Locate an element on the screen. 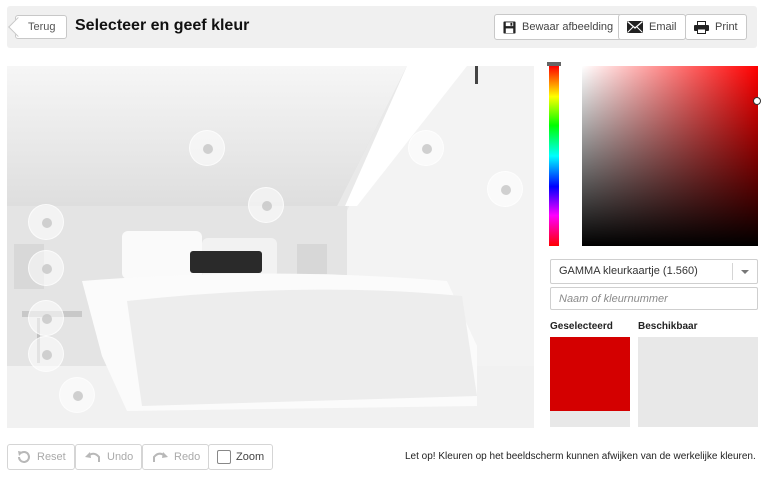  hotspot-wall-right is located at coordinates (505, 189).